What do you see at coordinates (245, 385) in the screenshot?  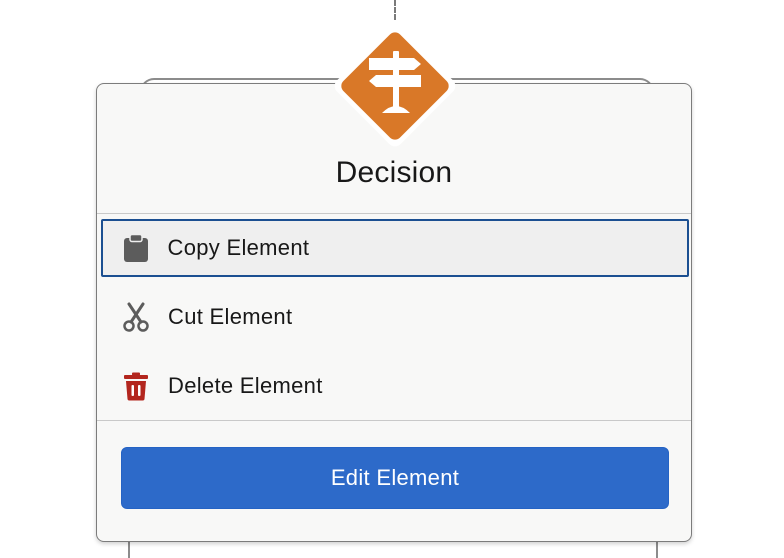 I see `delete-element-label: Delete Element` at bounding box center [245, 385].